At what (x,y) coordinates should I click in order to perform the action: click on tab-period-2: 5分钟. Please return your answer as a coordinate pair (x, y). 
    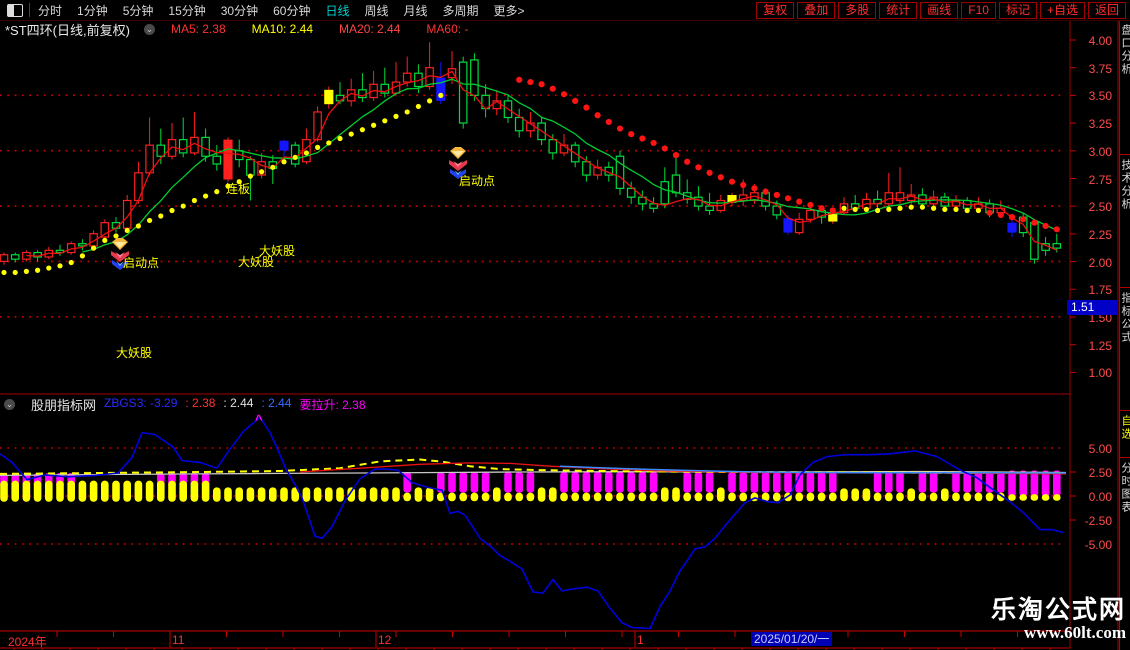
    Looking at the image, I should click on (138, 10).